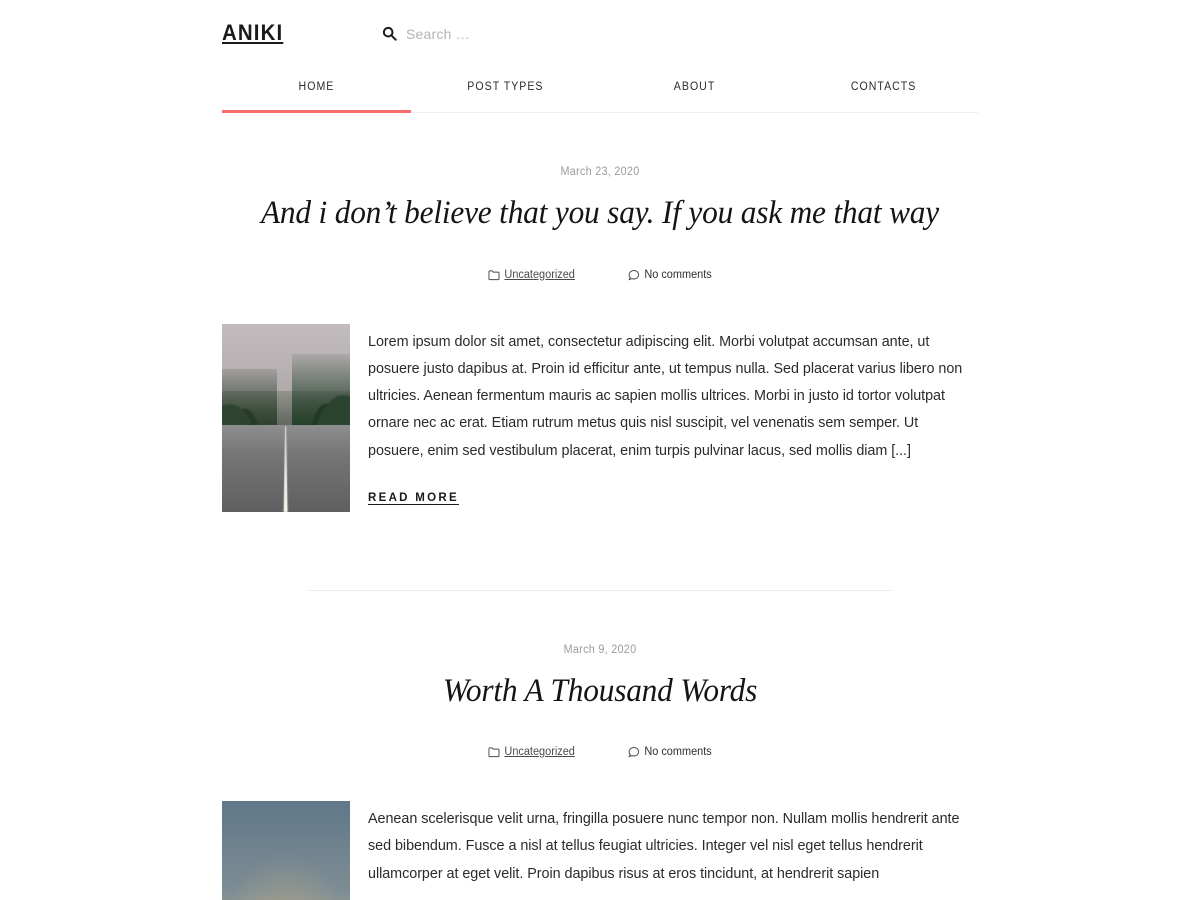 This screenshot has height=900, width=1200. What do you see at coordinates (600, 649) in the screenshot?
I see `post-date: March 9, 2020` at bounding box center [600, 649].